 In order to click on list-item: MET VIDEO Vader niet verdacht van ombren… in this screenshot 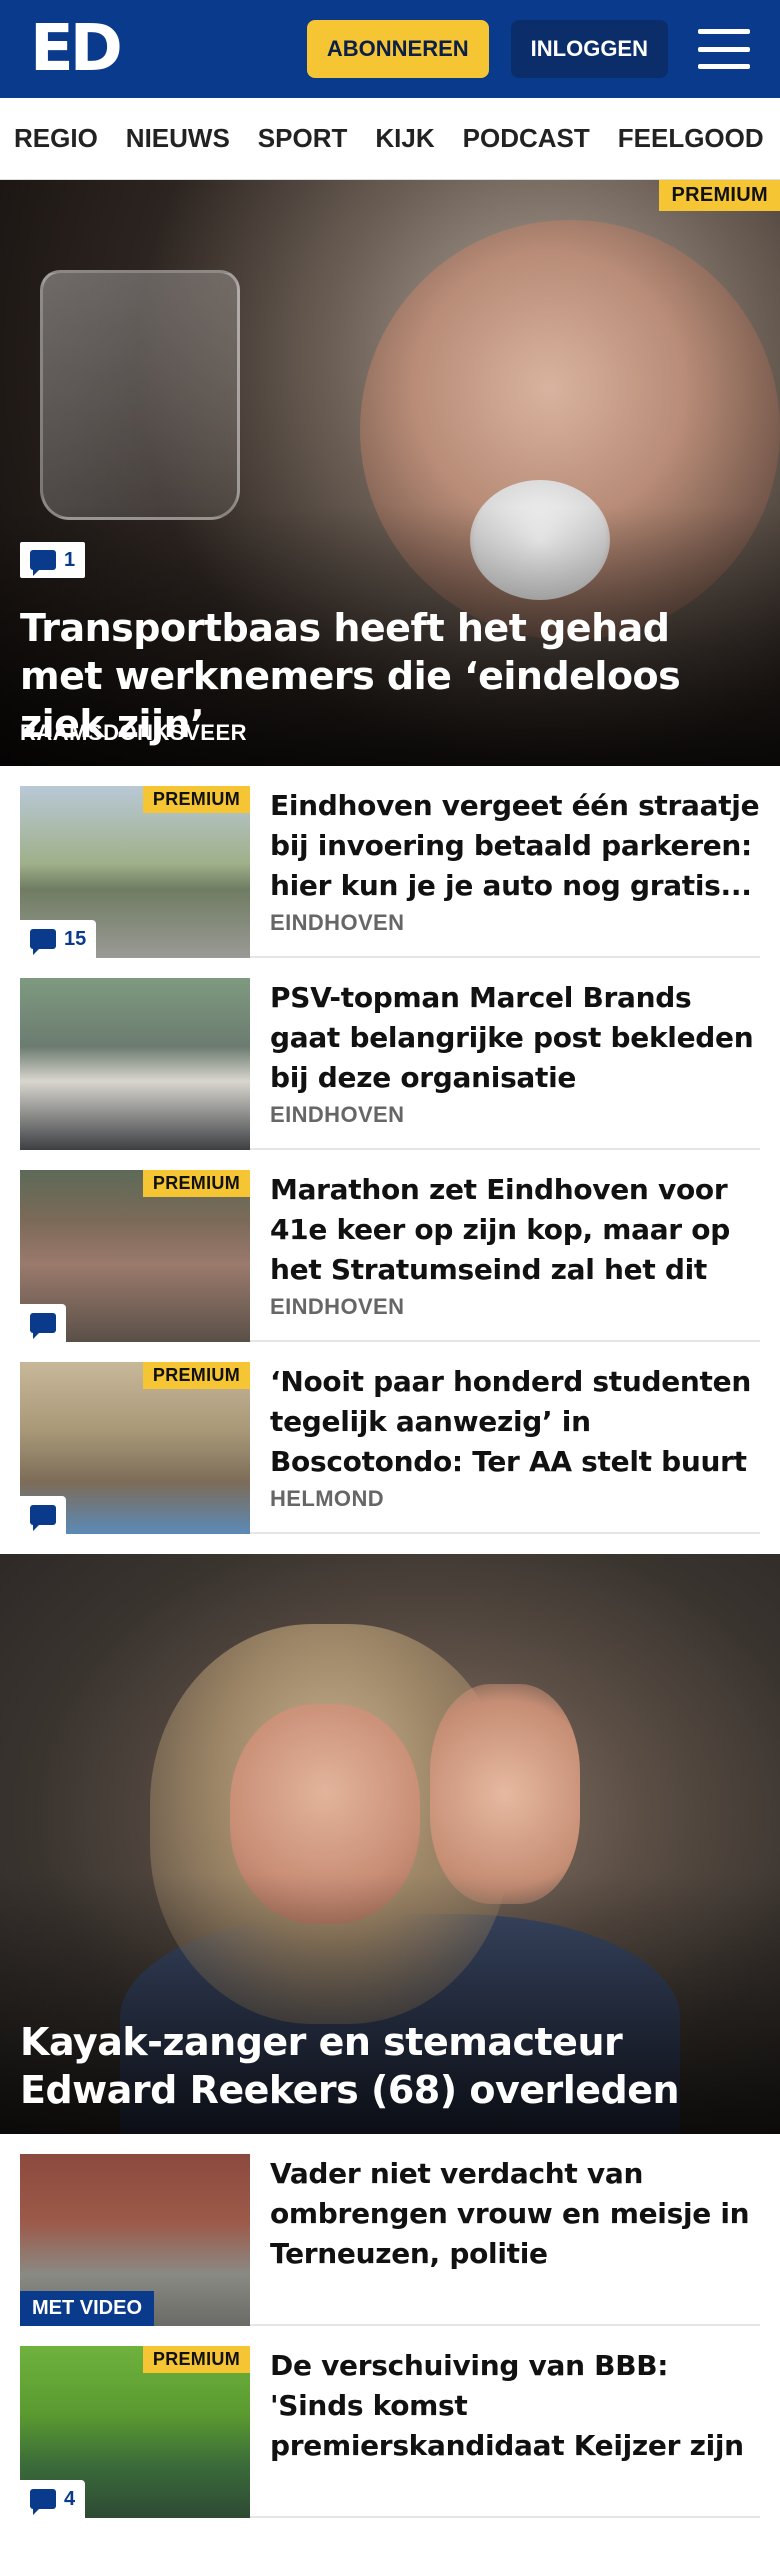, I will do `click(390, 2230)`.